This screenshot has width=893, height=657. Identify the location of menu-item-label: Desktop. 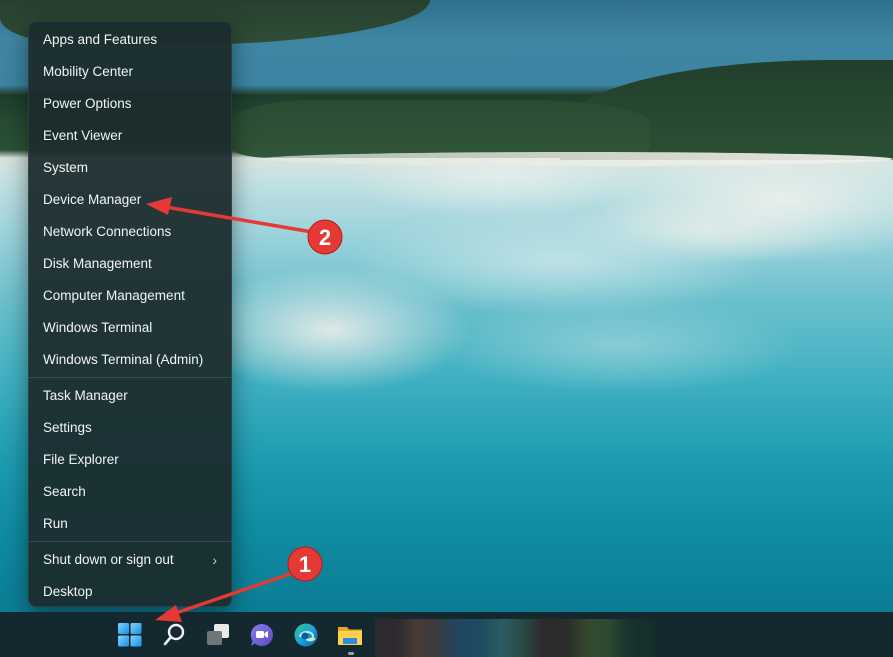
(68, 591).